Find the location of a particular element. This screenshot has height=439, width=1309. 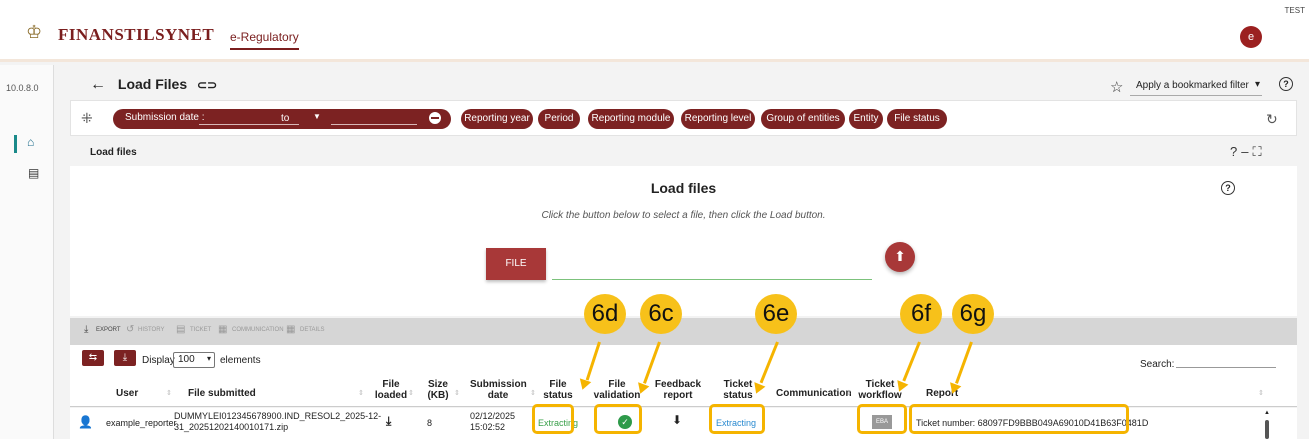

star-icon: ☆ is located at coordinates (1116, 87).